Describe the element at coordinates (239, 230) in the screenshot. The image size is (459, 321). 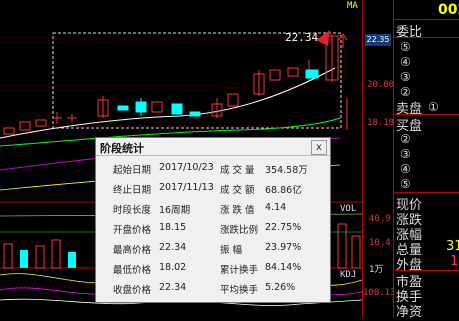
I see `stat-label: 涨跌比例` at that location.